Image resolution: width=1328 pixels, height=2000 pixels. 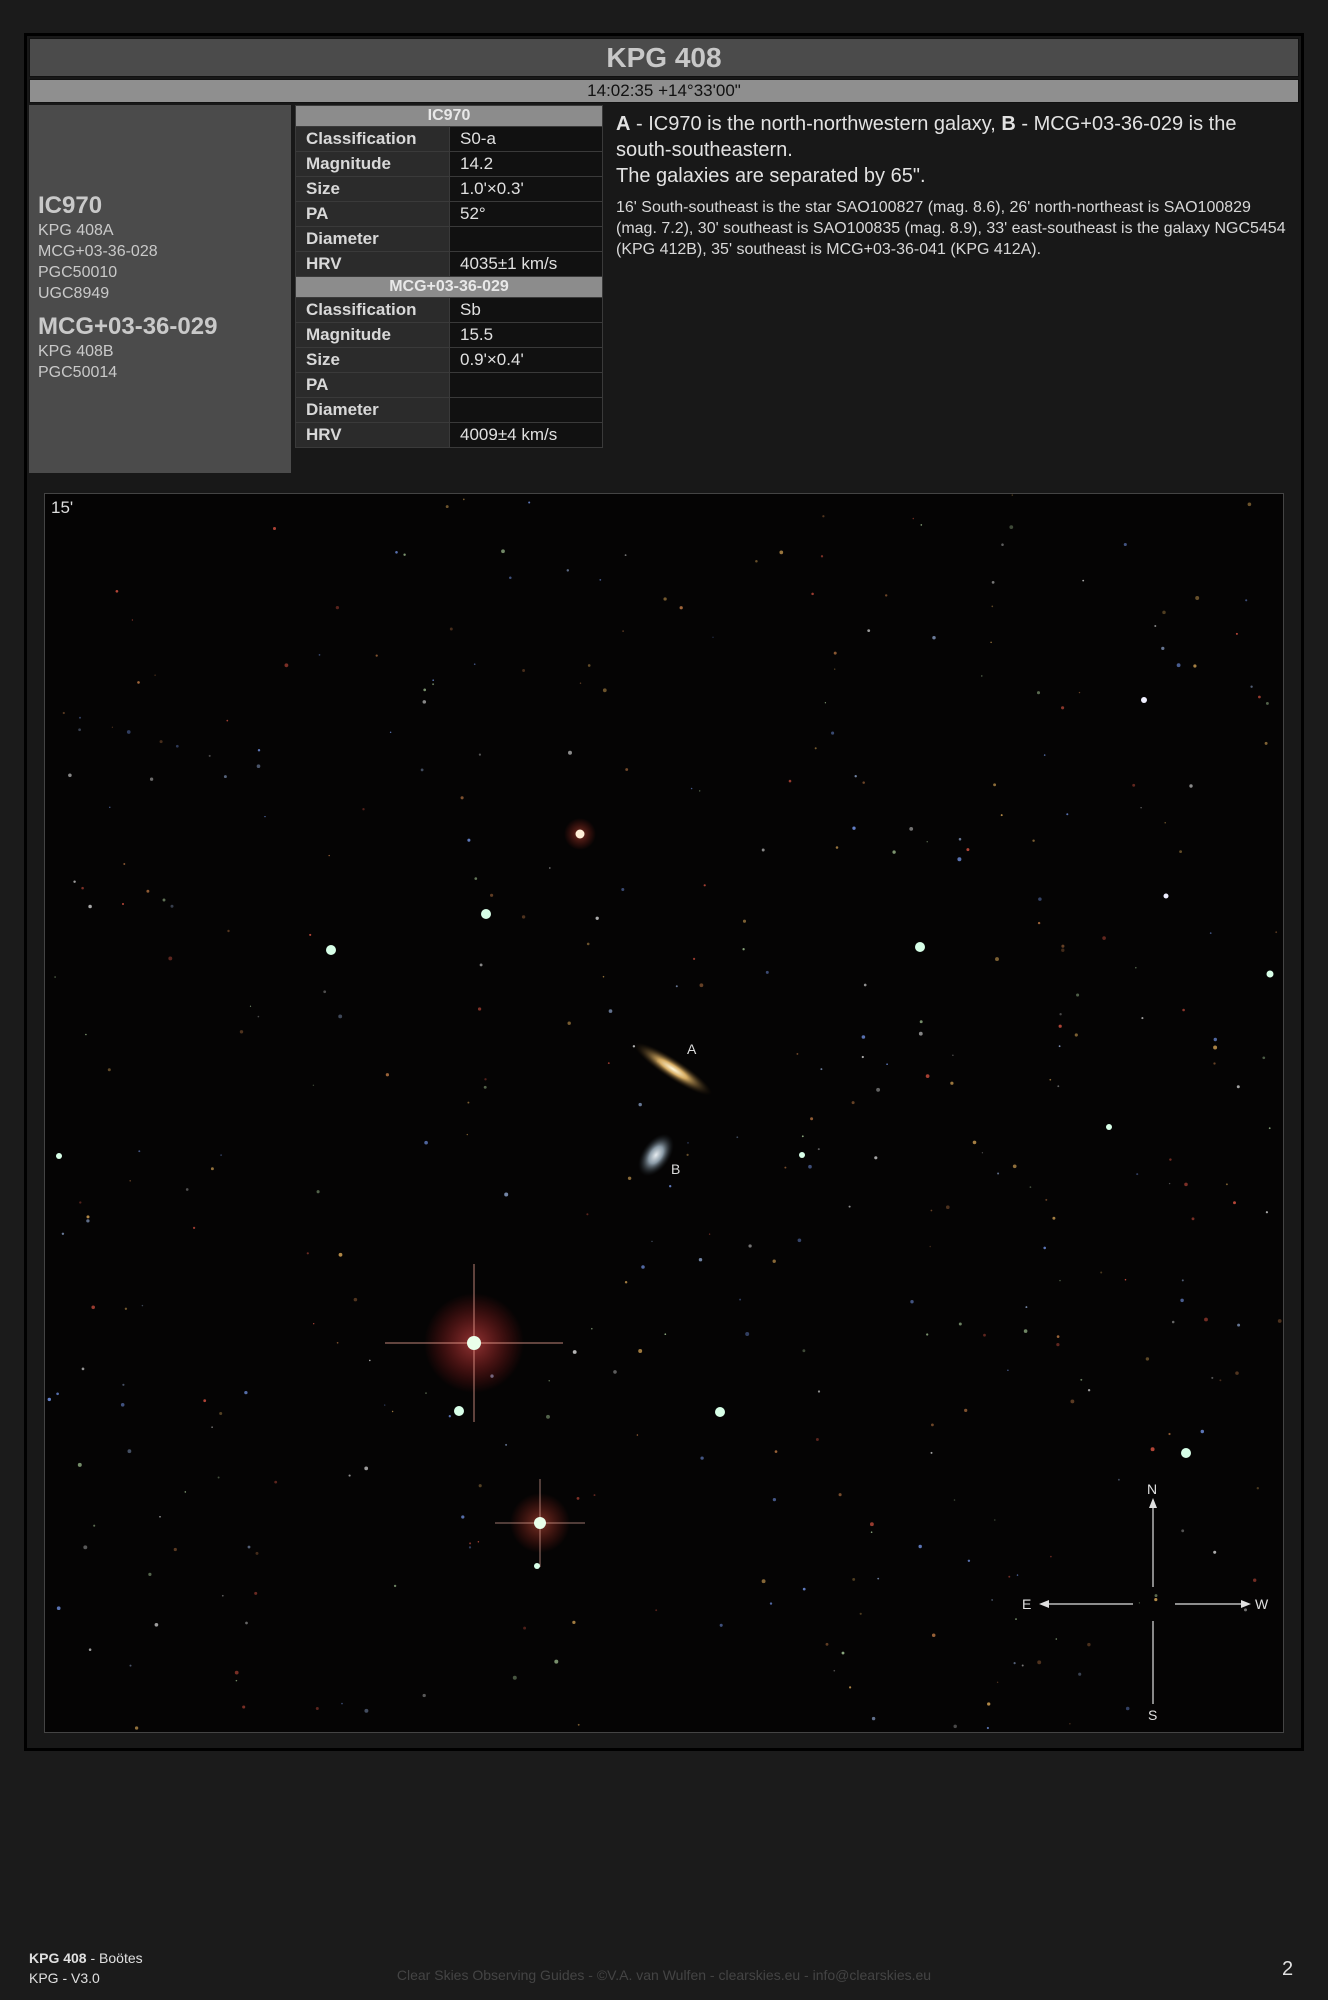 I want to click on galaxy-b-letter: B, so click(x=1008, y=124).